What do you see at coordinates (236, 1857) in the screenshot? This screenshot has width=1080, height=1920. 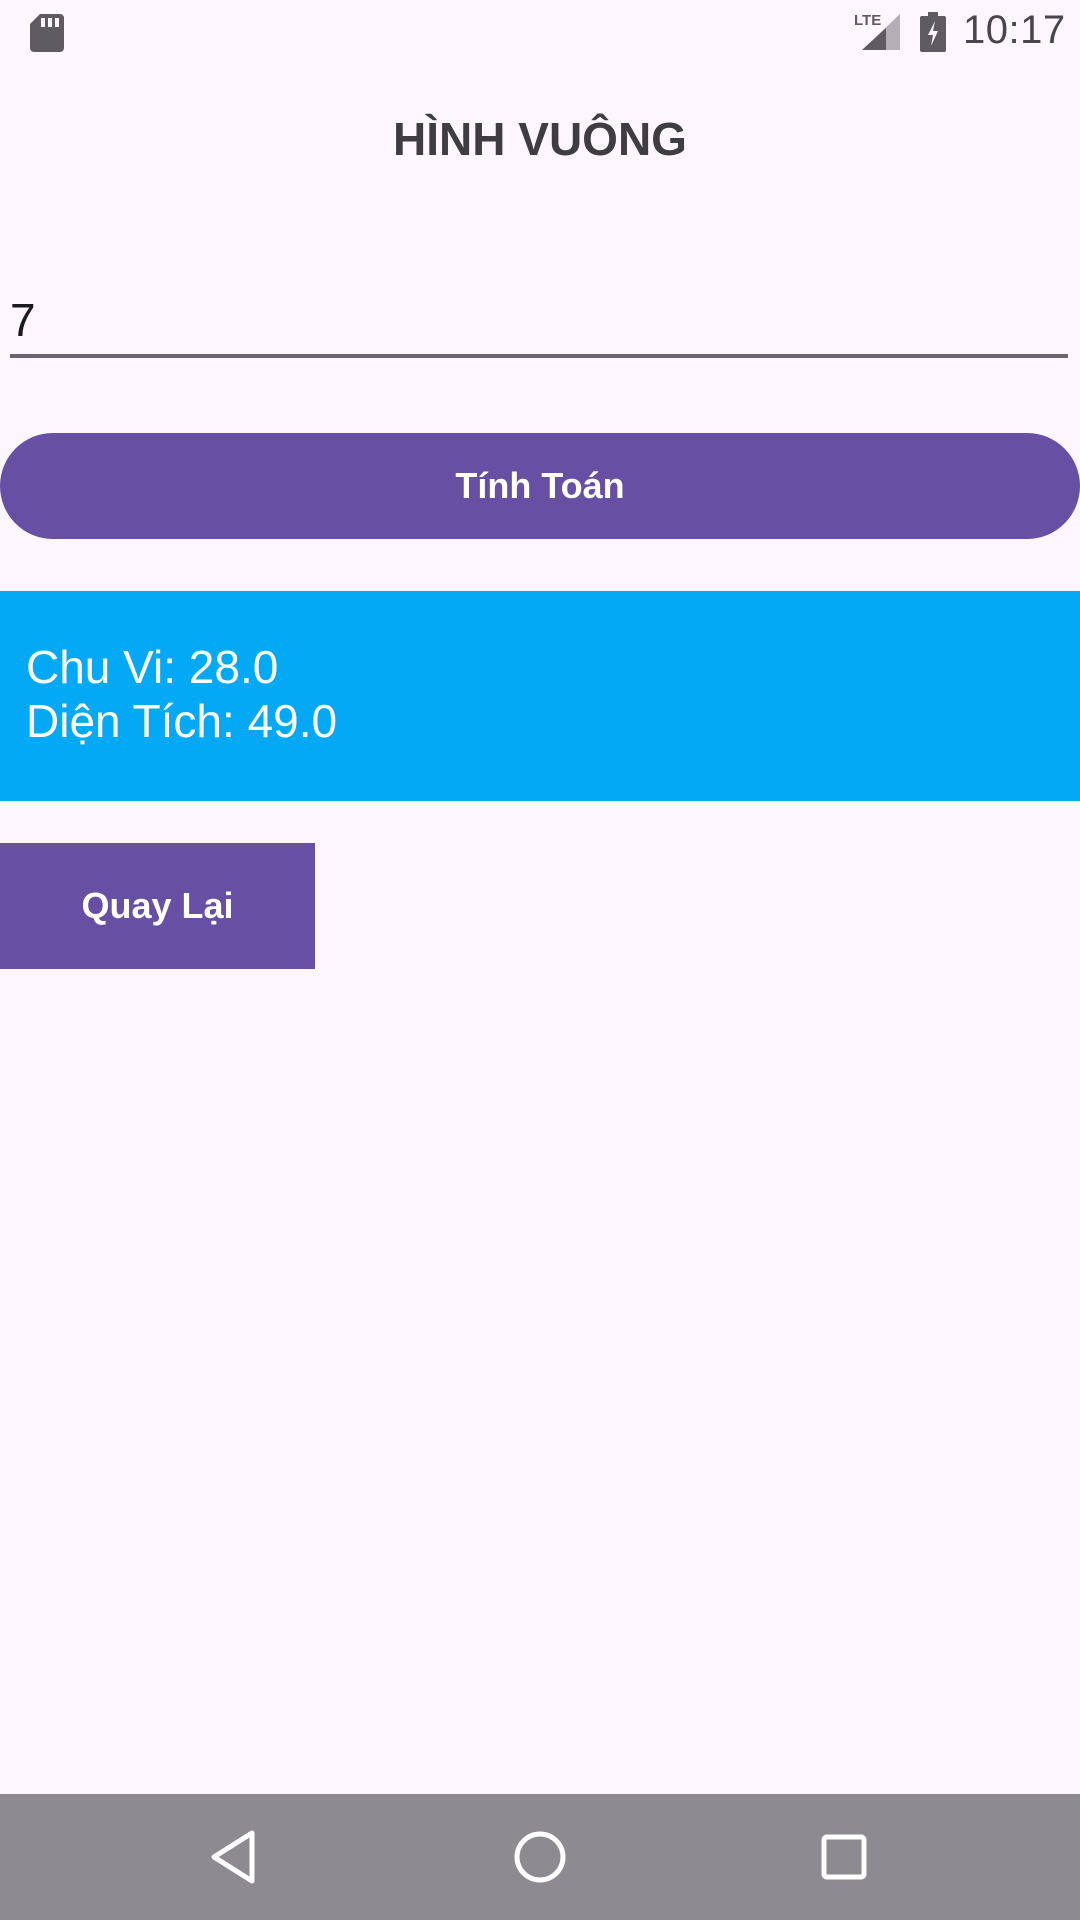 I see `back-triangle-icon` at bounding box center [236, 1857].